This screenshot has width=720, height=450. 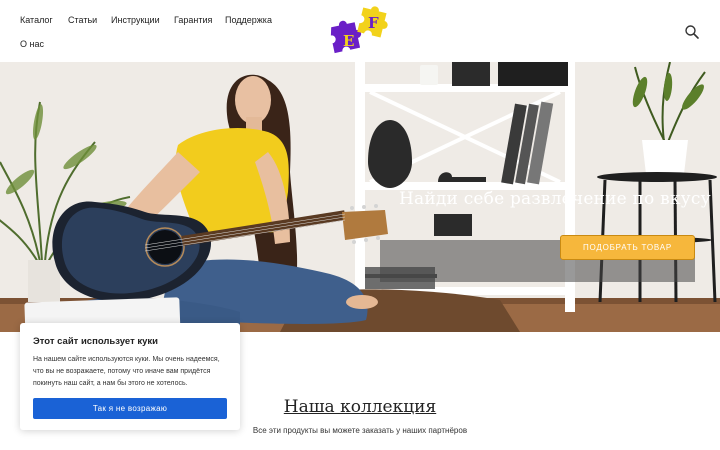 What do you see at coordinates (248, 20) in the screenshot?
I see `nav-item-support: Поддержка` at bounding box center [248, 20].